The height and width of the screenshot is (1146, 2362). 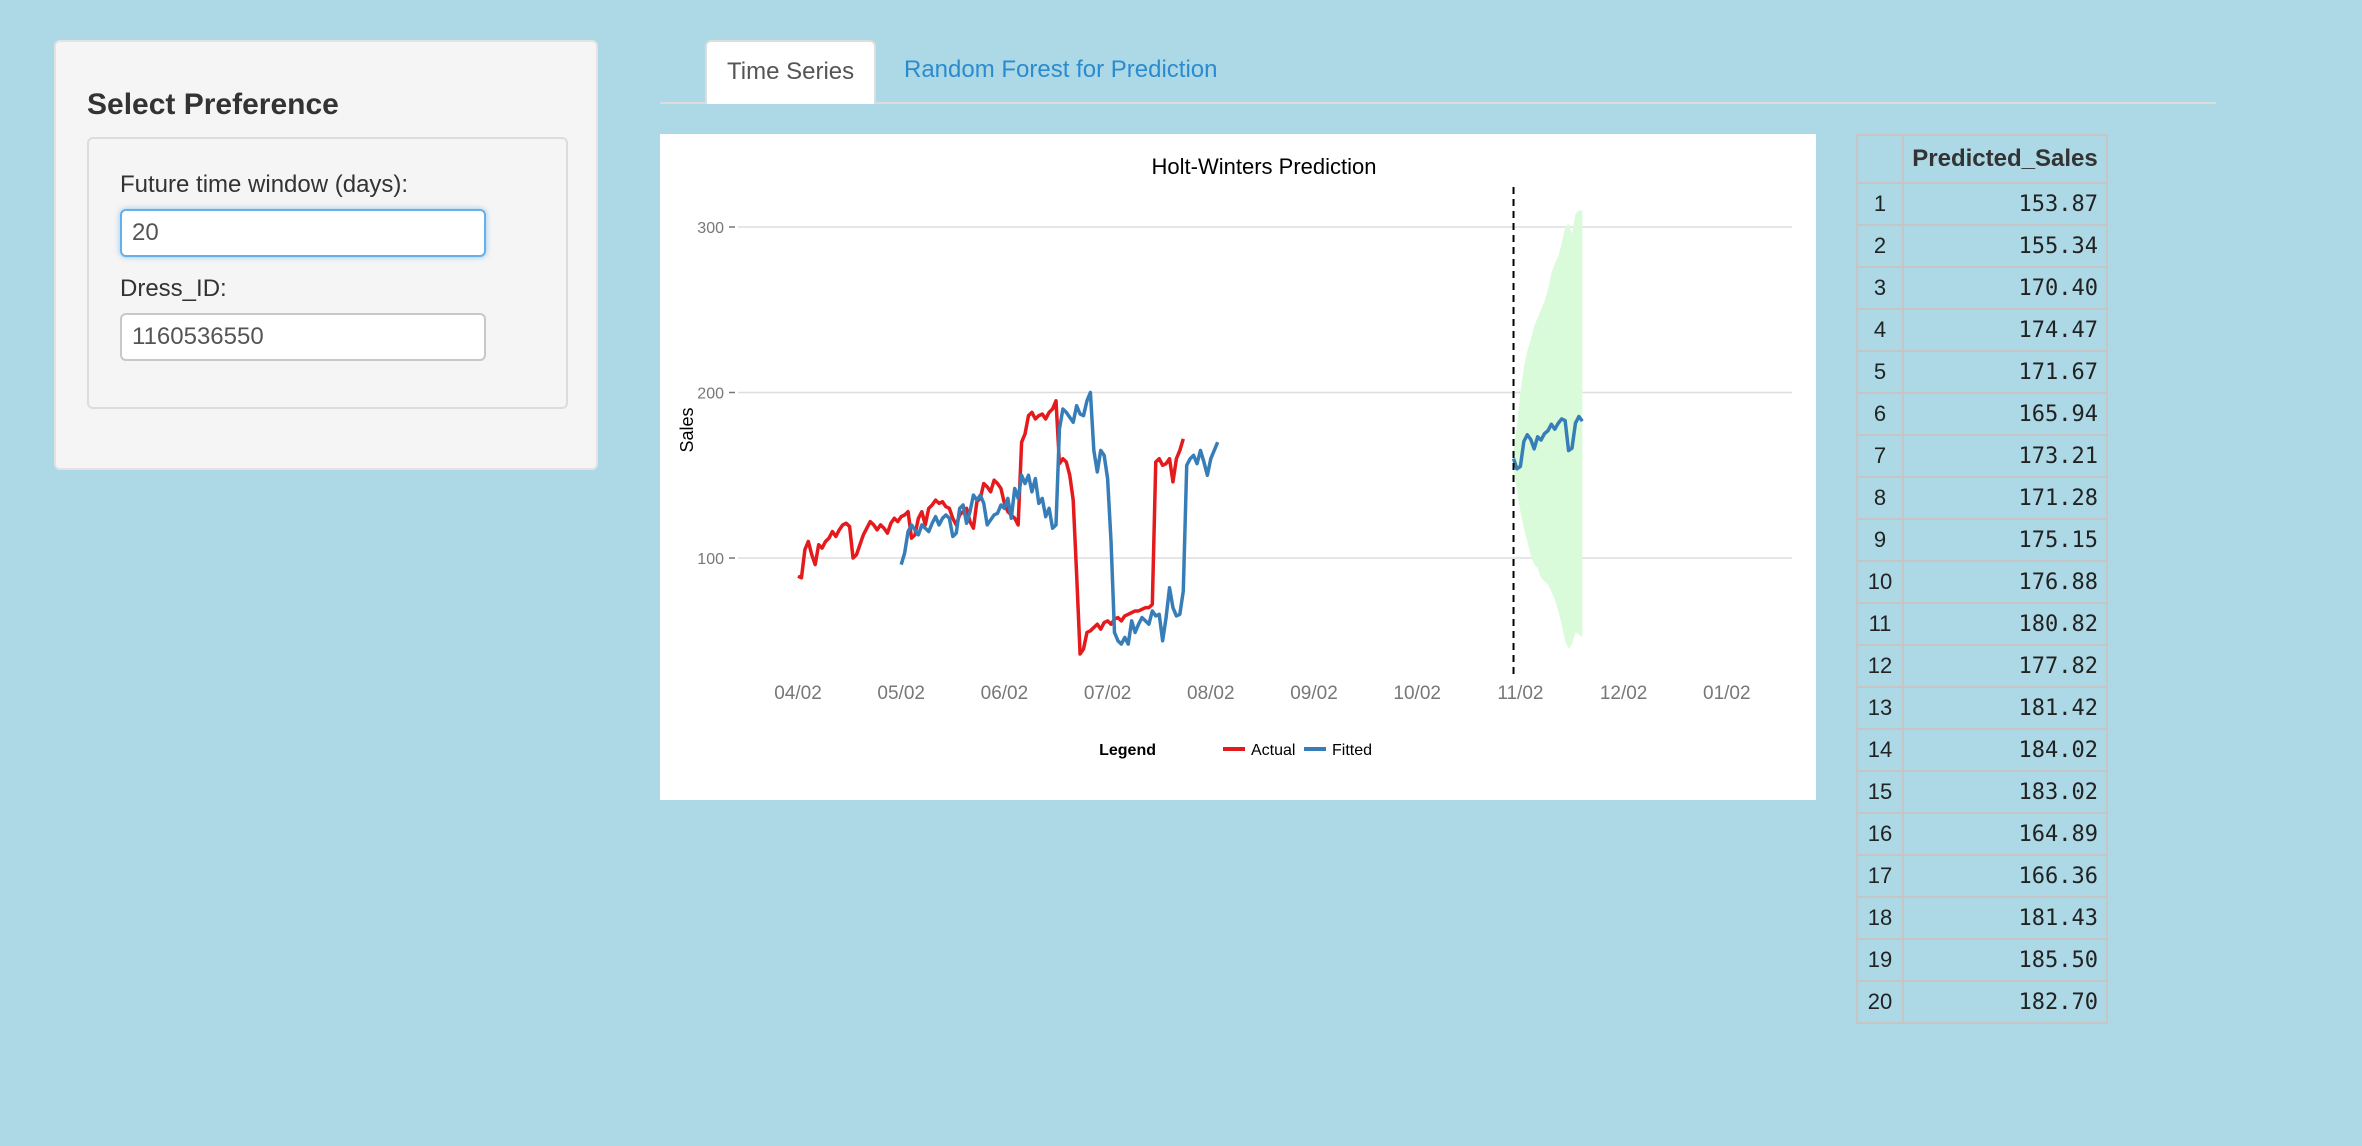 What do you see at coordinates (2005, 666) in the screenshot?
I see `predicted-sales-value: 177.82` at bounding box center [2005, 666].